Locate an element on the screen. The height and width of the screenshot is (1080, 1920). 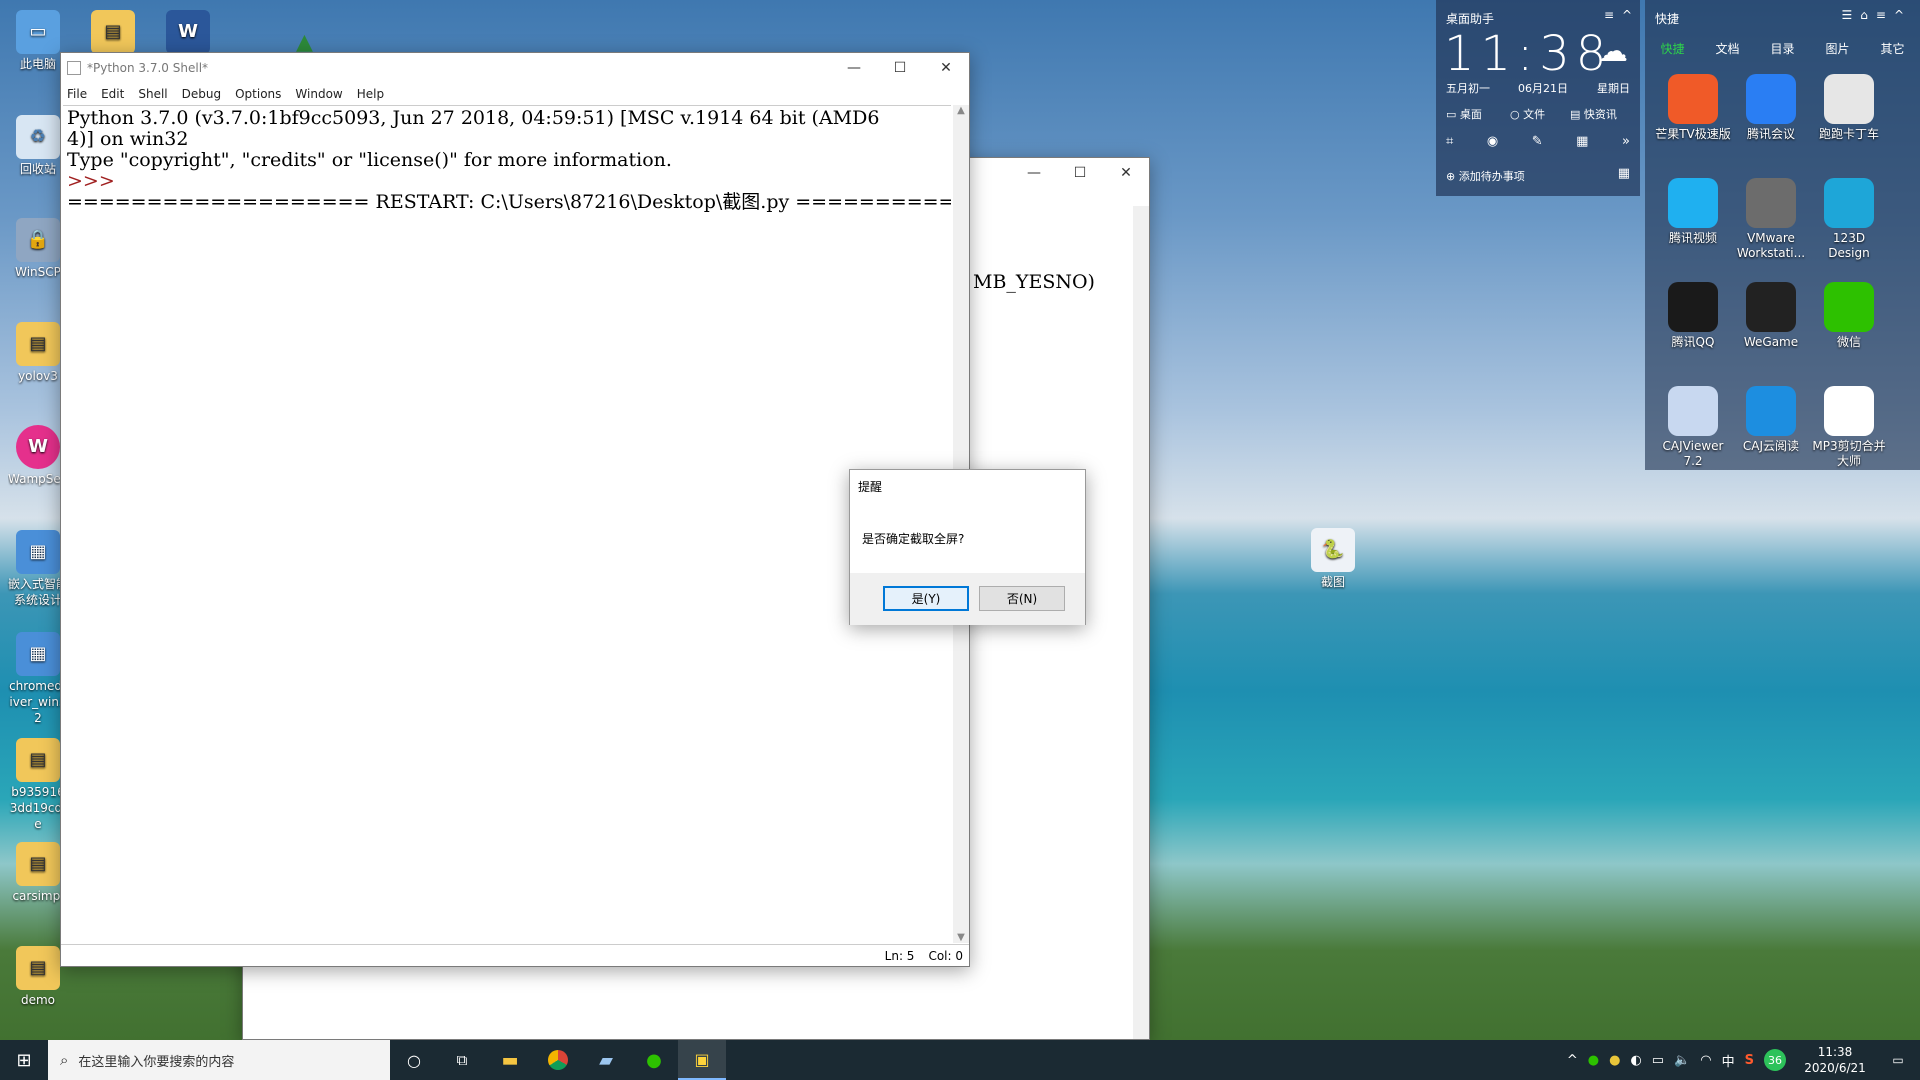
desktop-icon-jietu: 🐍 截图 is located at coordinates (1333, 559).